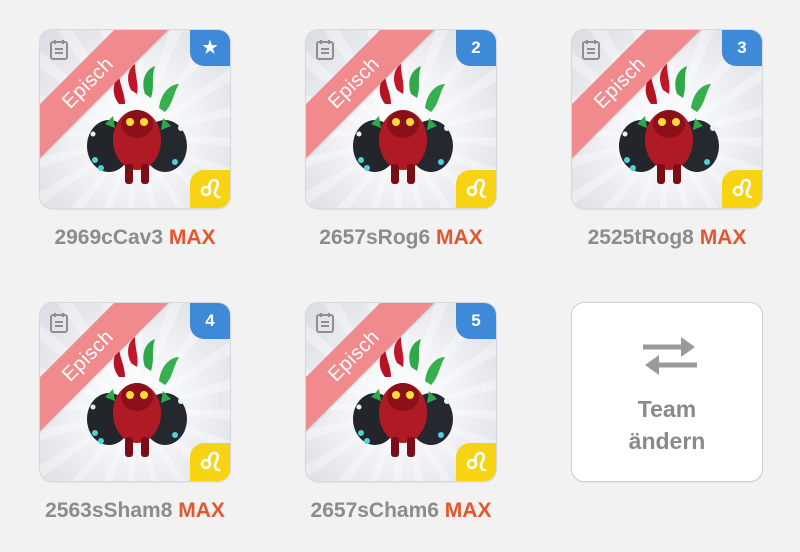 This screenshot has height=552, width=800. I want to click on slot-badge: 5, so click(476, 321).